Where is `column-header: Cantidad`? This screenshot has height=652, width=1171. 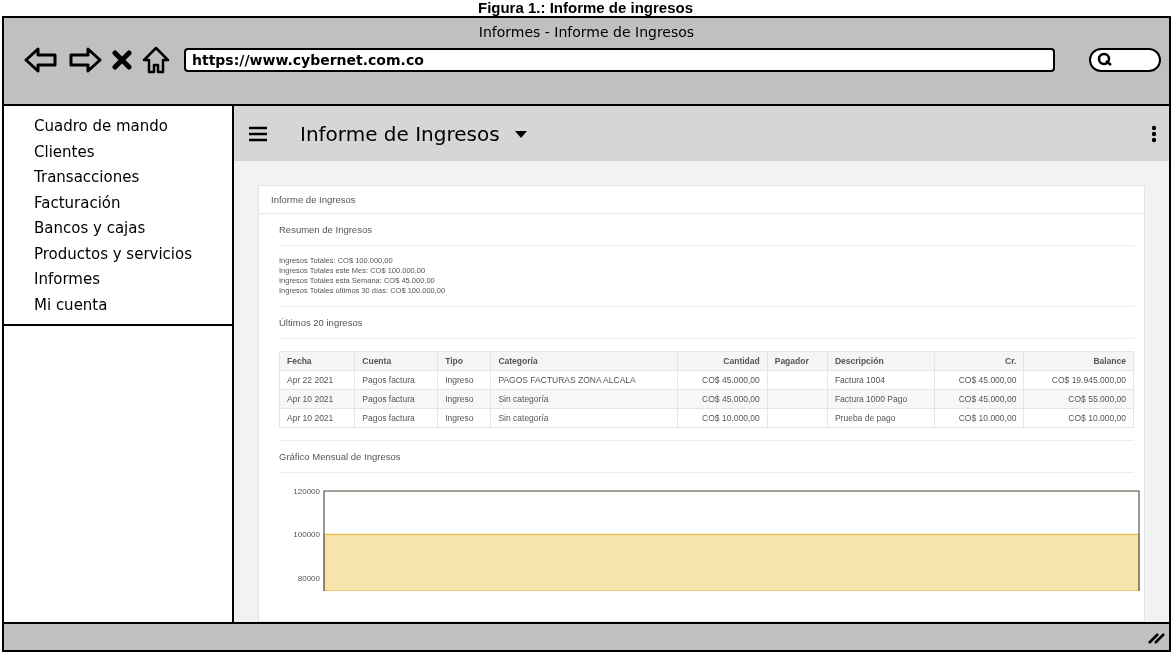
column-header: Cantidad is located at coordinates (723, 361).